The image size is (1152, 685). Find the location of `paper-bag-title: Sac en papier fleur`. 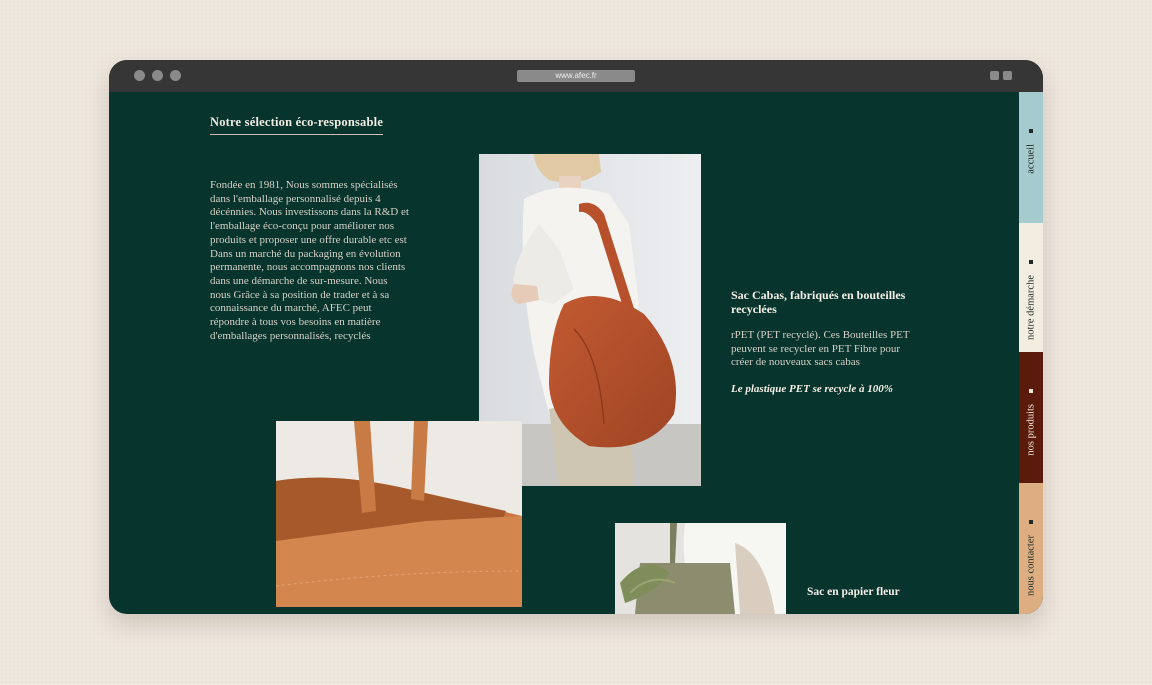

paper-bag-title: Sac en papier fleur is located at coordinates (853, 592).